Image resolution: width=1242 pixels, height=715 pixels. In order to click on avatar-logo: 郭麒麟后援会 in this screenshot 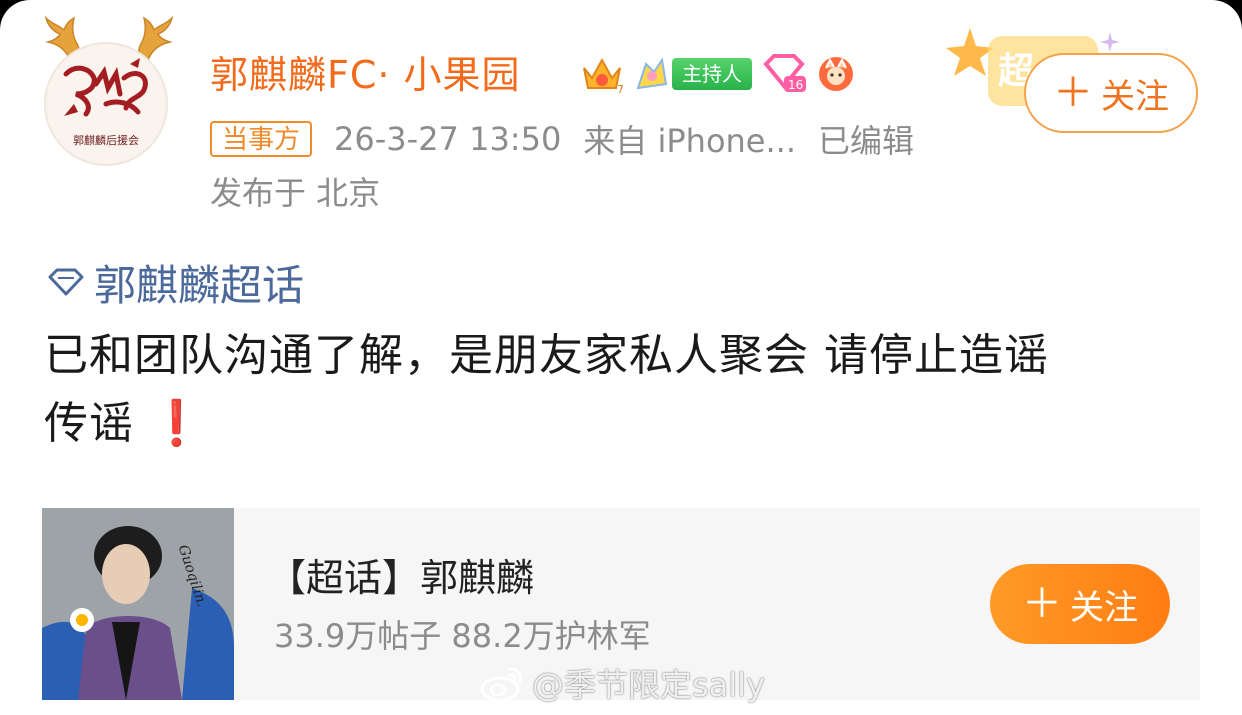, I will do `click(106, 104)`.